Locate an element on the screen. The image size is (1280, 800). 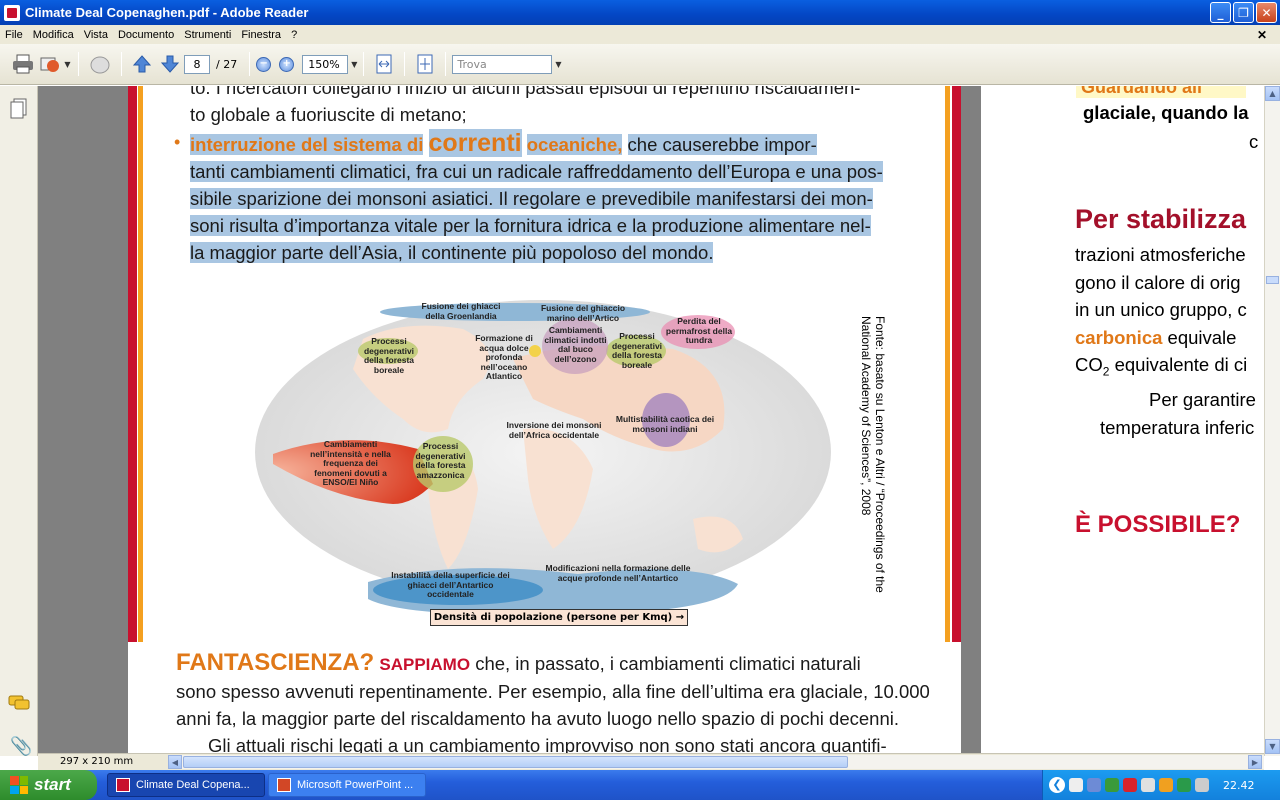
menu-help: ? is located at coordinates (294, 35).